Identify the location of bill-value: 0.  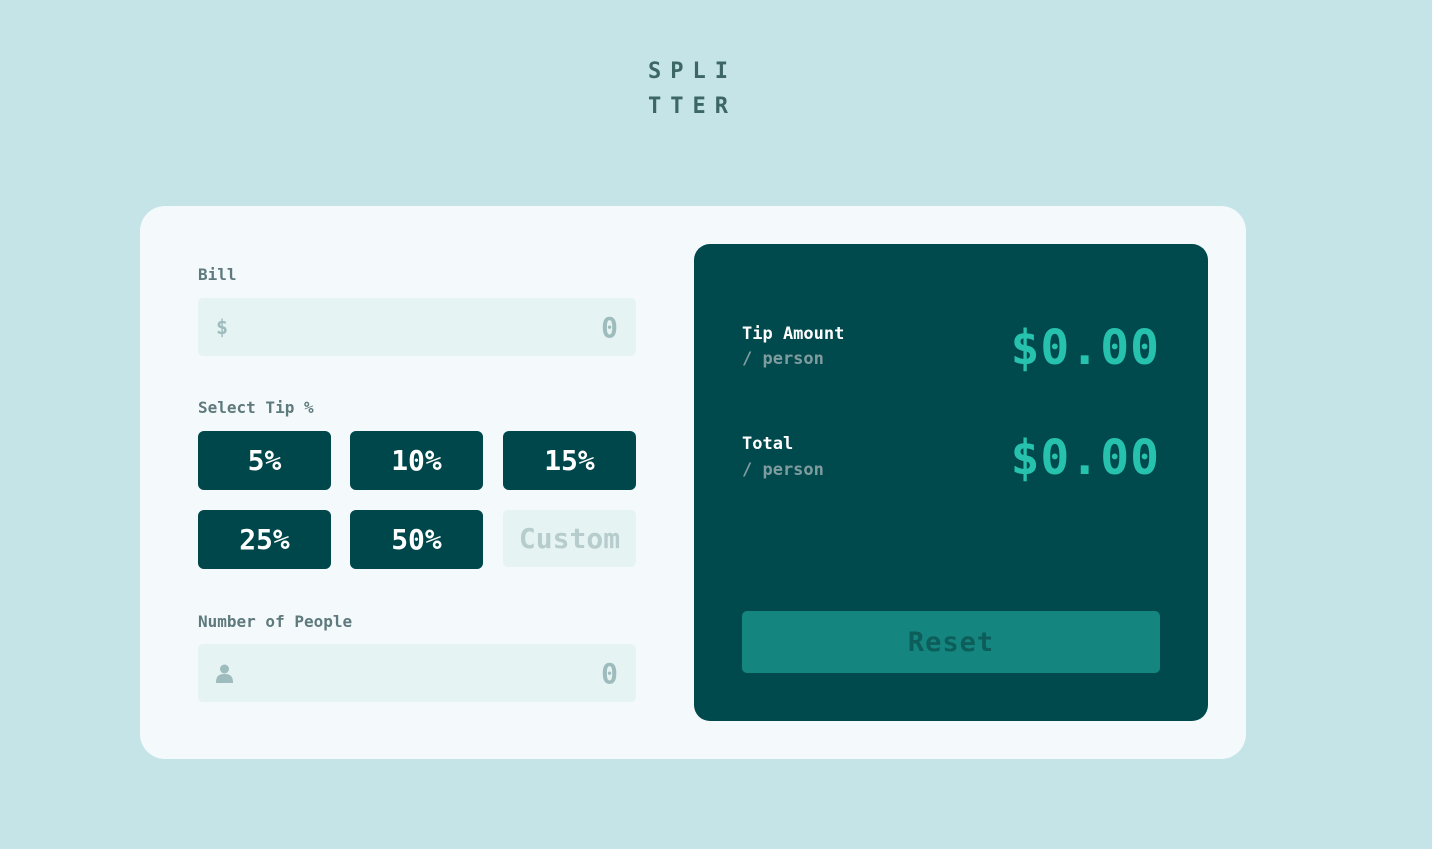
(609, 327).